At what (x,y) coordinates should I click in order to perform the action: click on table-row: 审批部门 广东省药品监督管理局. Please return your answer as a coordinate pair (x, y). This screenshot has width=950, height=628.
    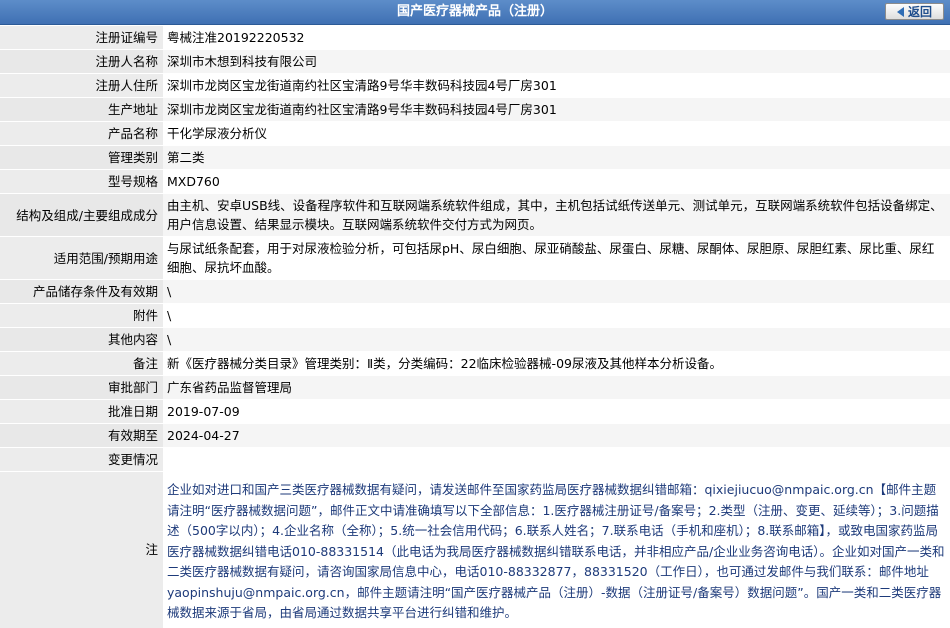
    Looking at the image, I should click on (475, 387).